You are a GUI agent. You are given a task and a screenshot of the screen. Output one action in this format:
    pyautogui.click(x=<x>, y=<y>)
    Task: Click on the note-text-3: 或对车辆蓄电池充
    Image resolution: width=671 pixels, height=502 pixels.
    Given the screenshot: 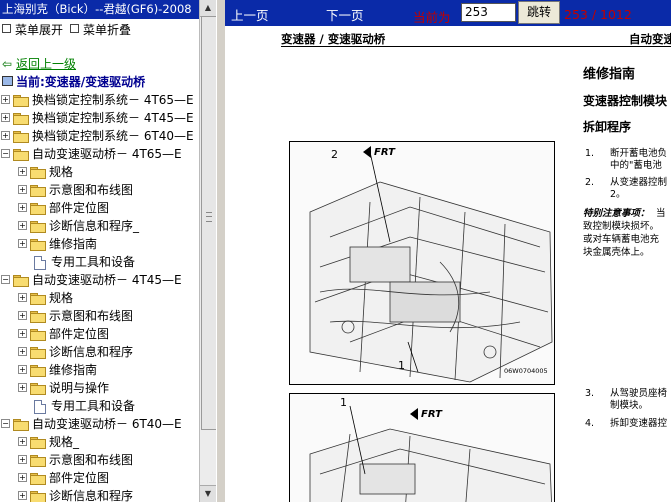 What is the action you would take?
    pyautogui.click(x=621, y=239)
    